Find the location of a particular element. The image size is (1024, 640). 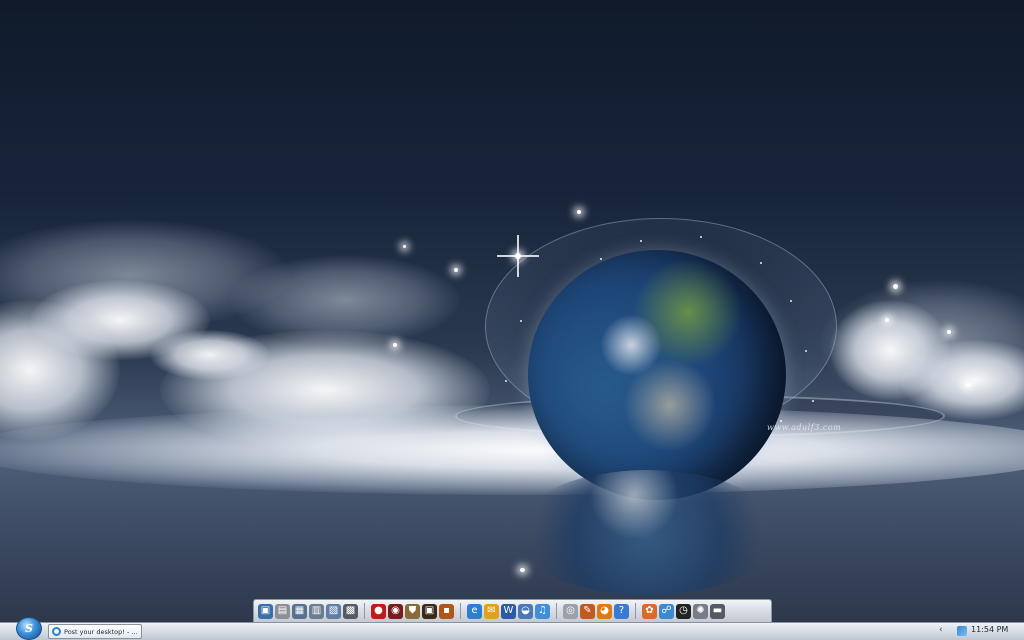

tools-icon: ✎ is located at coordinates (587, 611).